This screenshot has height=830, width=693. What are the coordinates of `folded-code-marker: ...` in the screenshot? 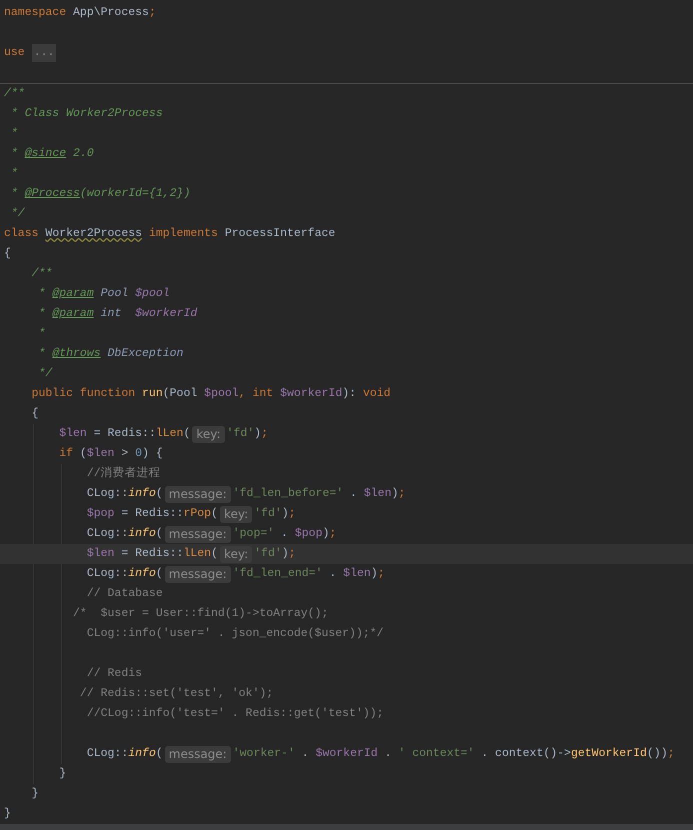 It's located at (44, 53).